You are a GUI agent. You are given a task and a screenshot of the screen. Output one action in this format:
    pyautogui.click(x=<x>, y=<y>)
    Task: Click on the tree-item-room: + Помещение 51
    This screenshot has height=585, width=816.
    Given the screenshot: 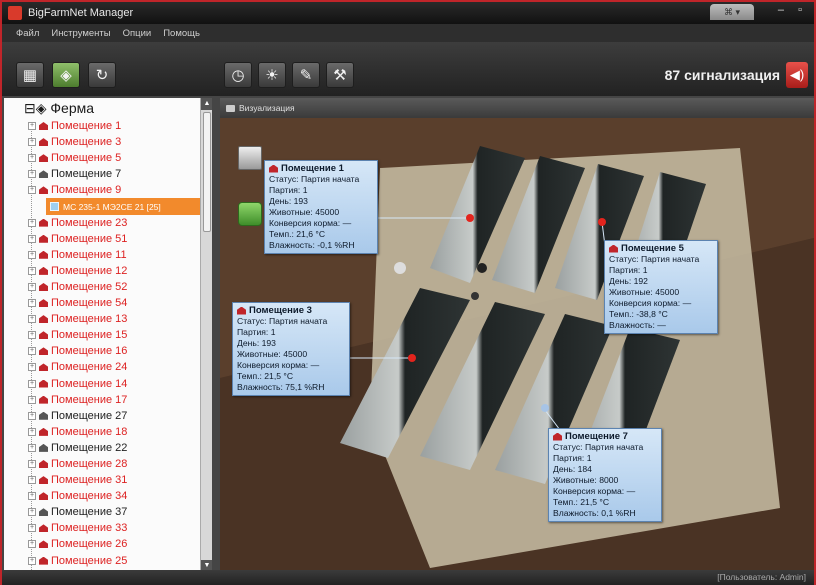 What is the action you would take?
    pyautogui.click(x=115, y=239)
    